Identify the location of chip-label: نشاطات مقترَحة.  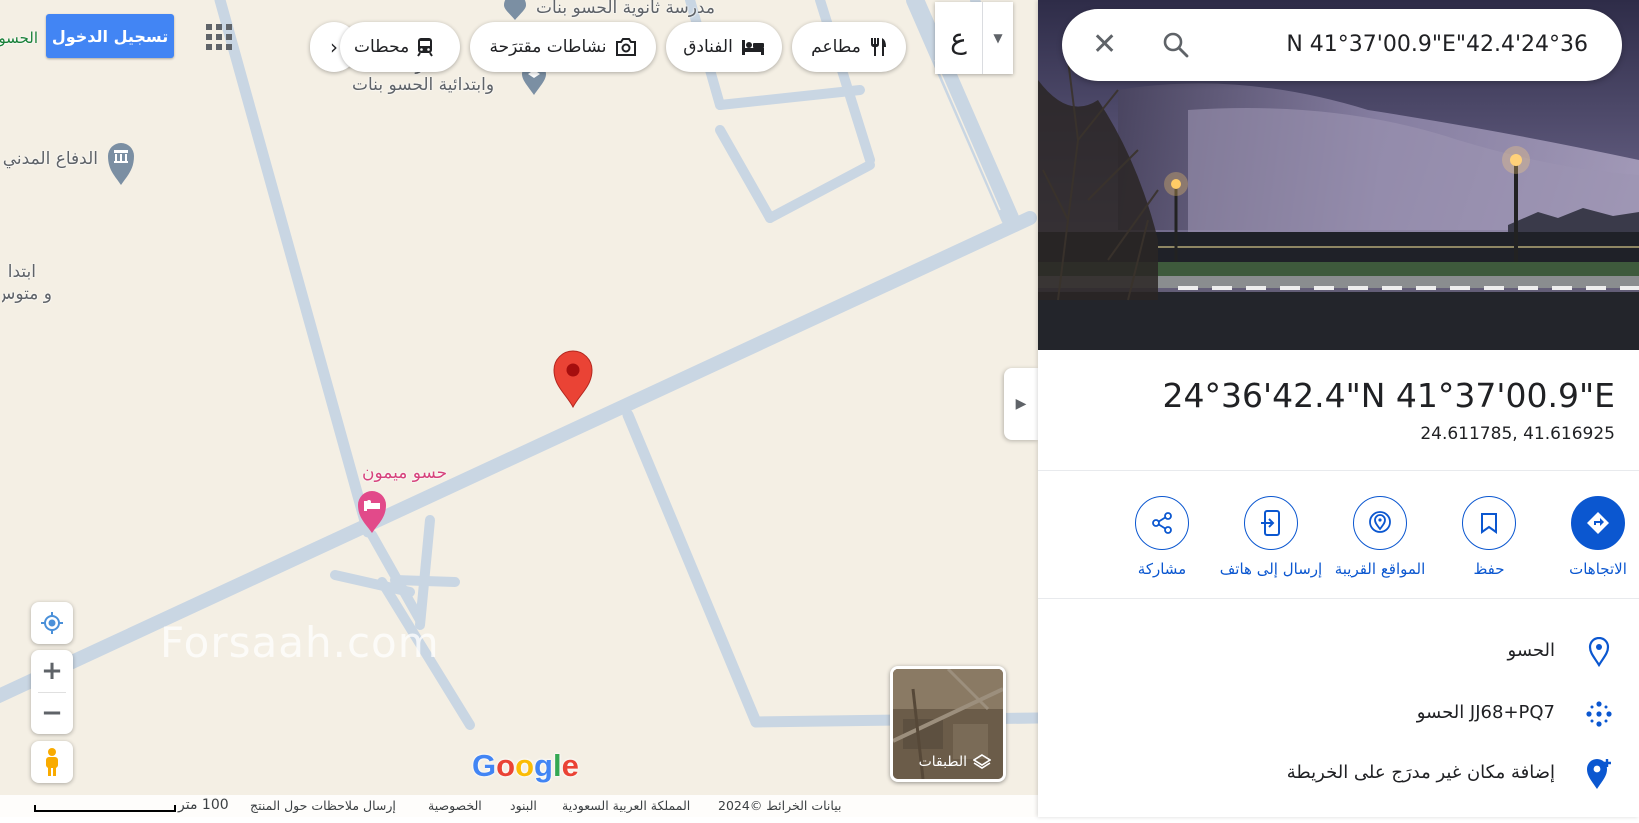
(548, 47).